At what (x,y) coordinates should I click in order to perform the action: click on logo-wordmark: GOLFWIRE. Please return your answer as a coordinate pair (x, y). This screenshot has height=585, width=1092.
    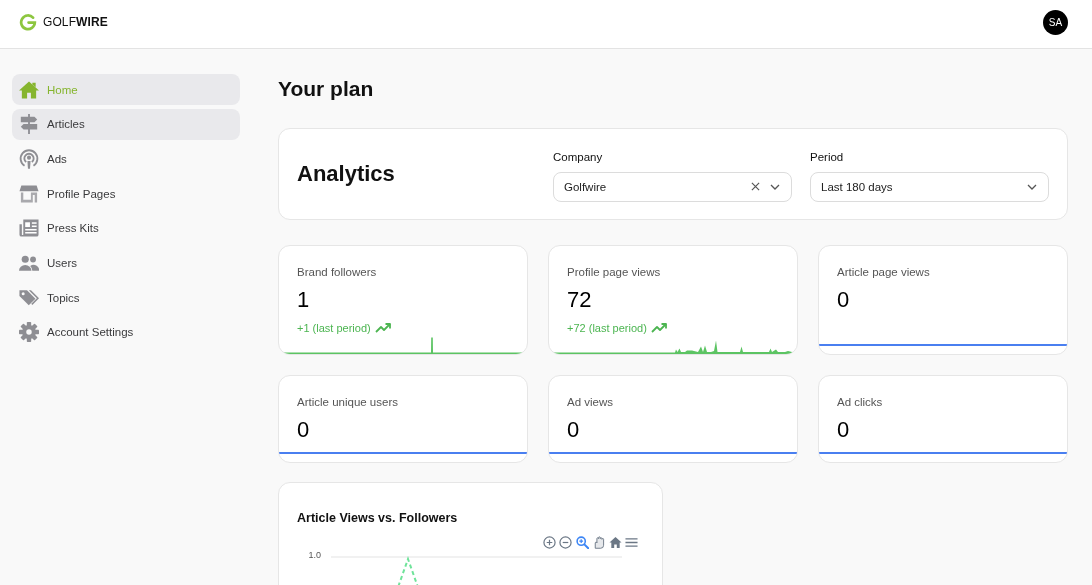
    Looking at the image, I should click on (75, 22).